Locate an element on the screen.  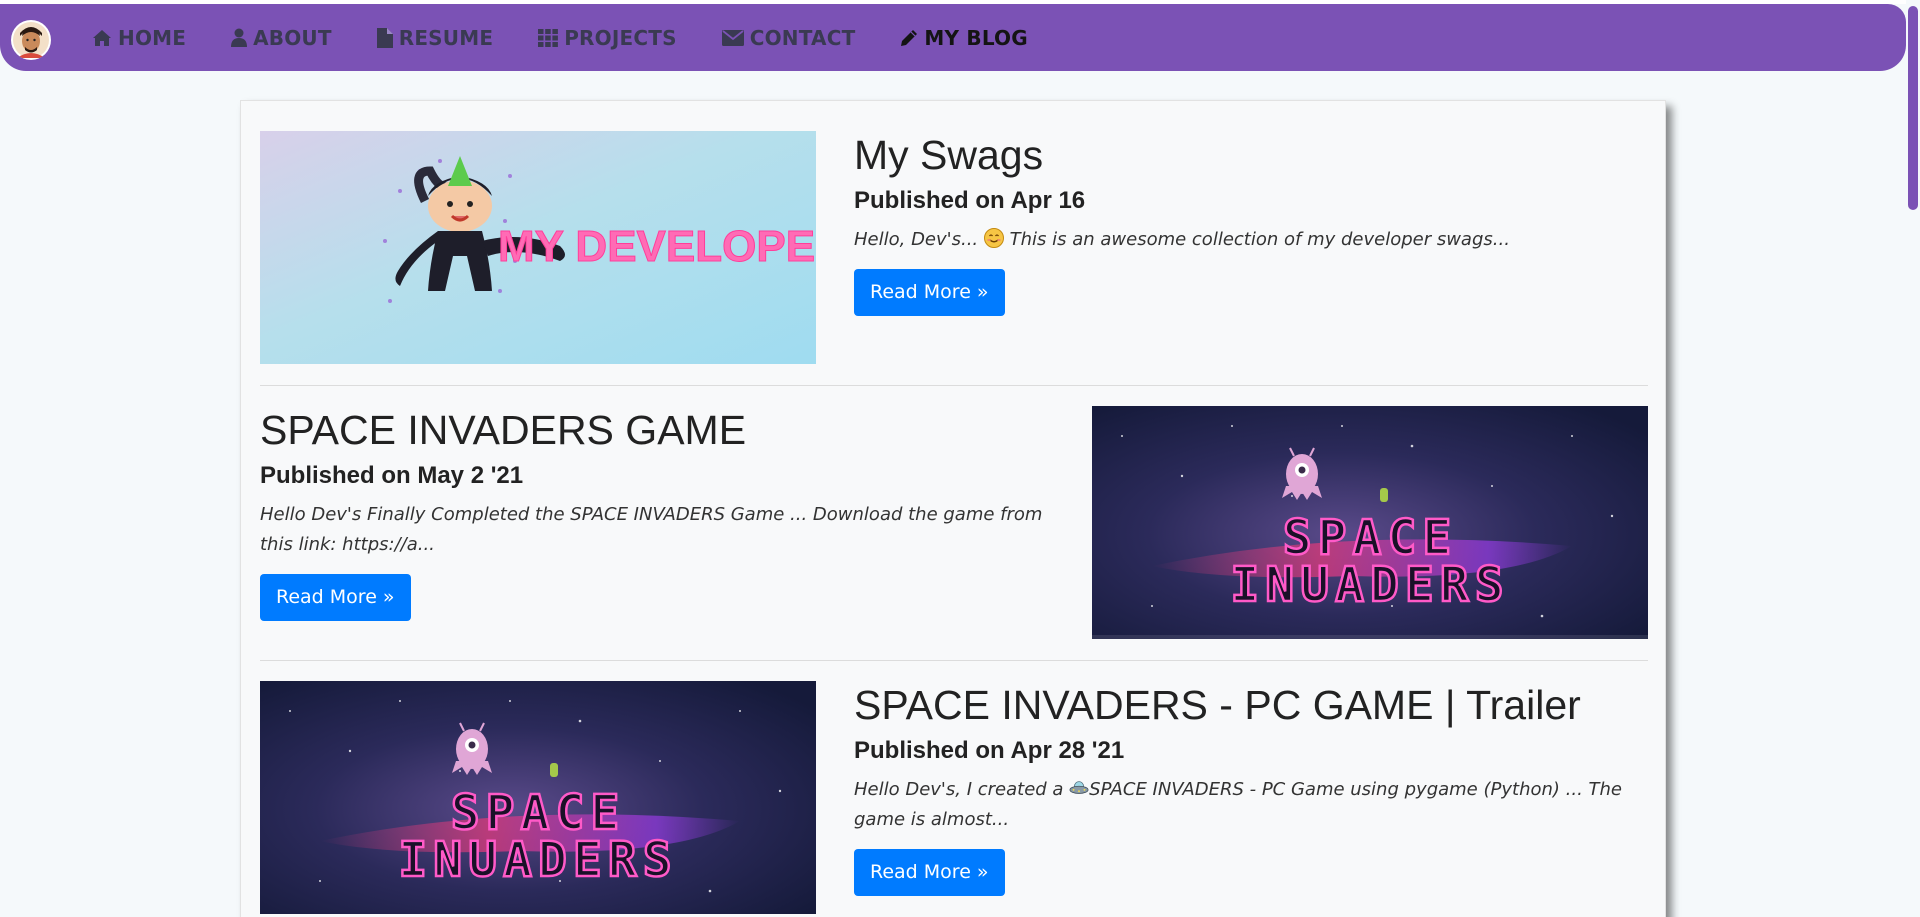
nav-contact: CONTACT is located at coordinates (788, 37).